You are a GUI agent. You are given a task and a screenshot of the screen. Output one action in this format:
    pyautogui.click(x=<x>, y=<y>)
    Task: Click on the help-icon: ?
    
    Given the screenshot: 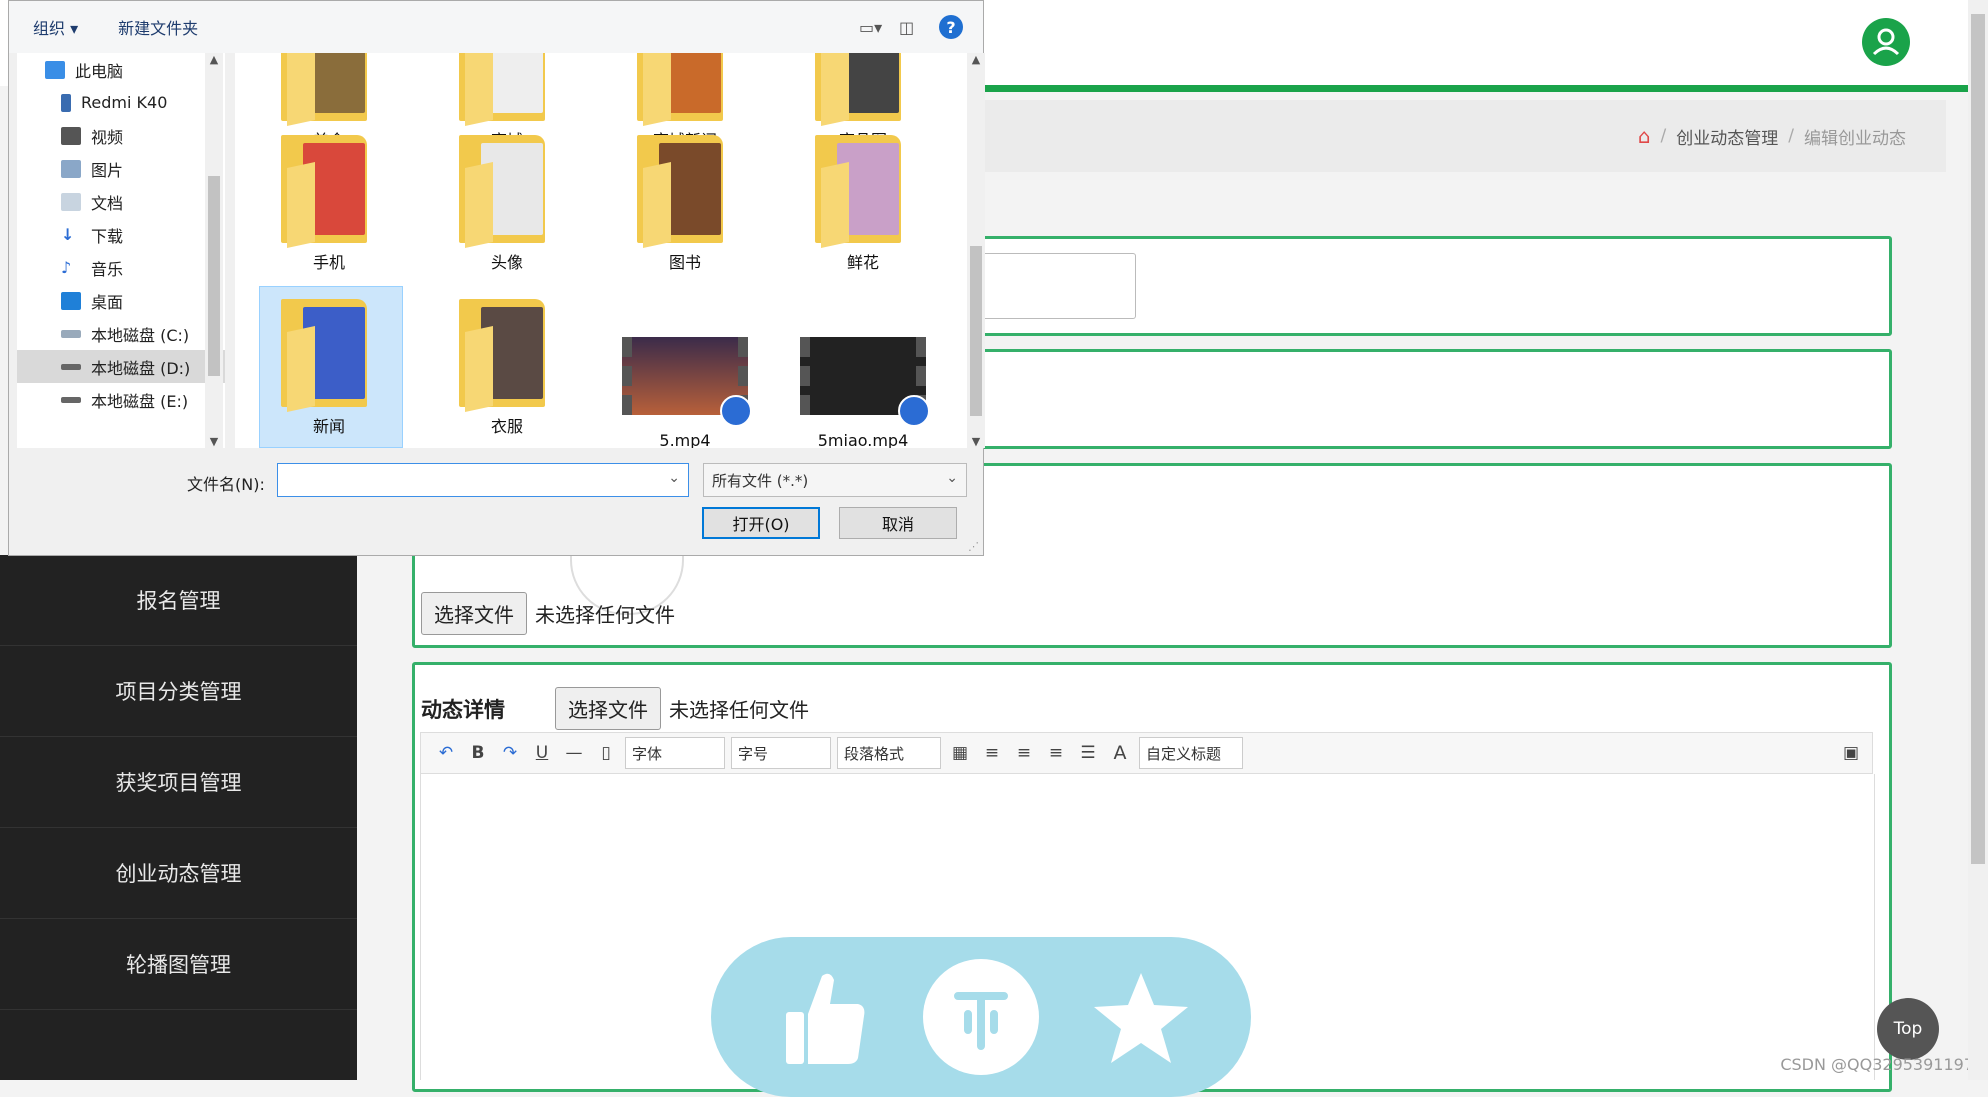 What is the action you would take?
    pyautogui.click(x=951, y=27)
    